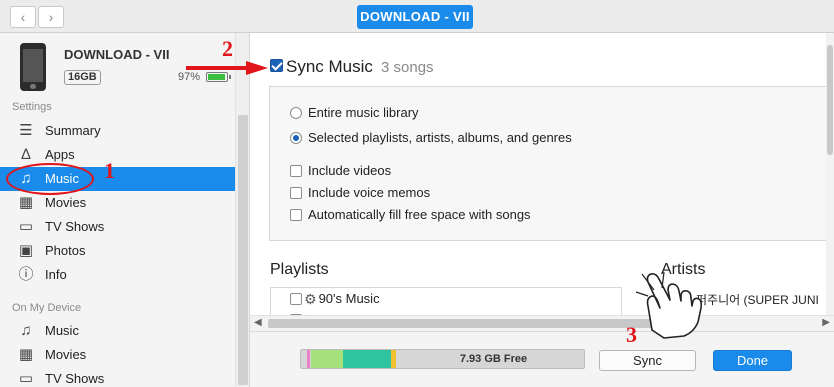  What do you see at coordinates (350, 170) in the screenshot?
I see `include-videos-label: Include videos` at bounding box center [350, 170].